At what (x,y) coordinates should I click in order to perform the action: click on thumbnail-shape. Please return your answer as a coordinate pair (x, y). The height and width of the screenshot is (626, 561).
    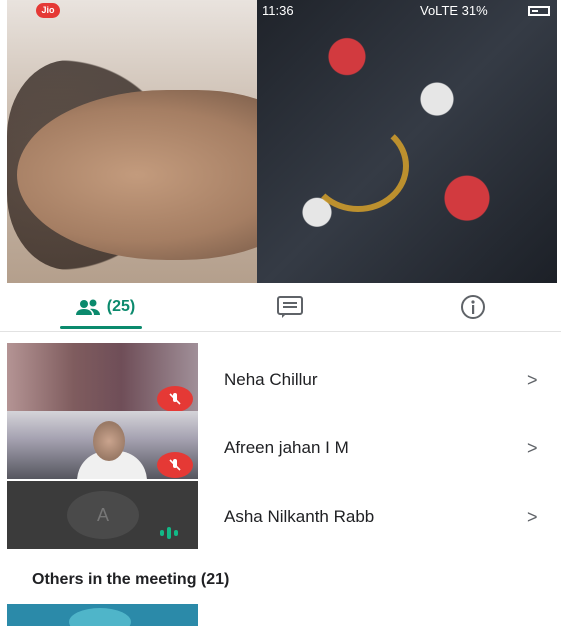
    Looking at the image, I should click on (100, 617).